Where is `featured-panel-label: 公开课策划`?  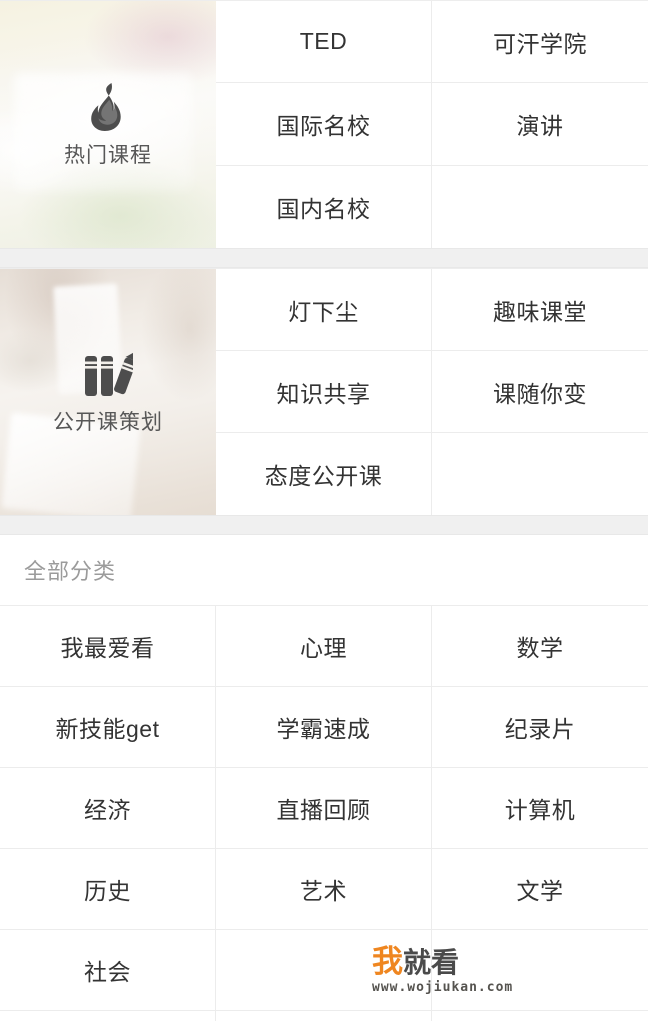 featured-panel-label: 公开课策划 is located at coordinates (108, 422).